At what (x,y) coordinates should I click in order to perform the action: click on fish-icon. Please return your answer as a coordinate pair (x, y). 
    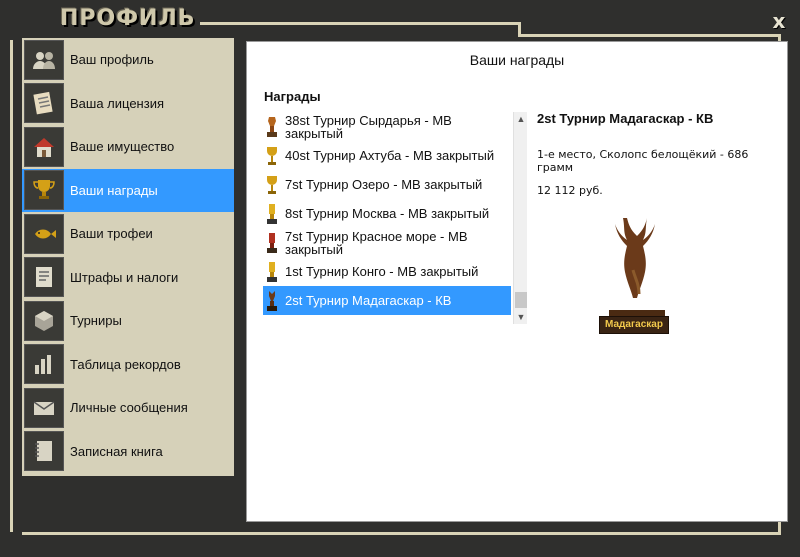
    Looking at the image, I should click on (44, 233).